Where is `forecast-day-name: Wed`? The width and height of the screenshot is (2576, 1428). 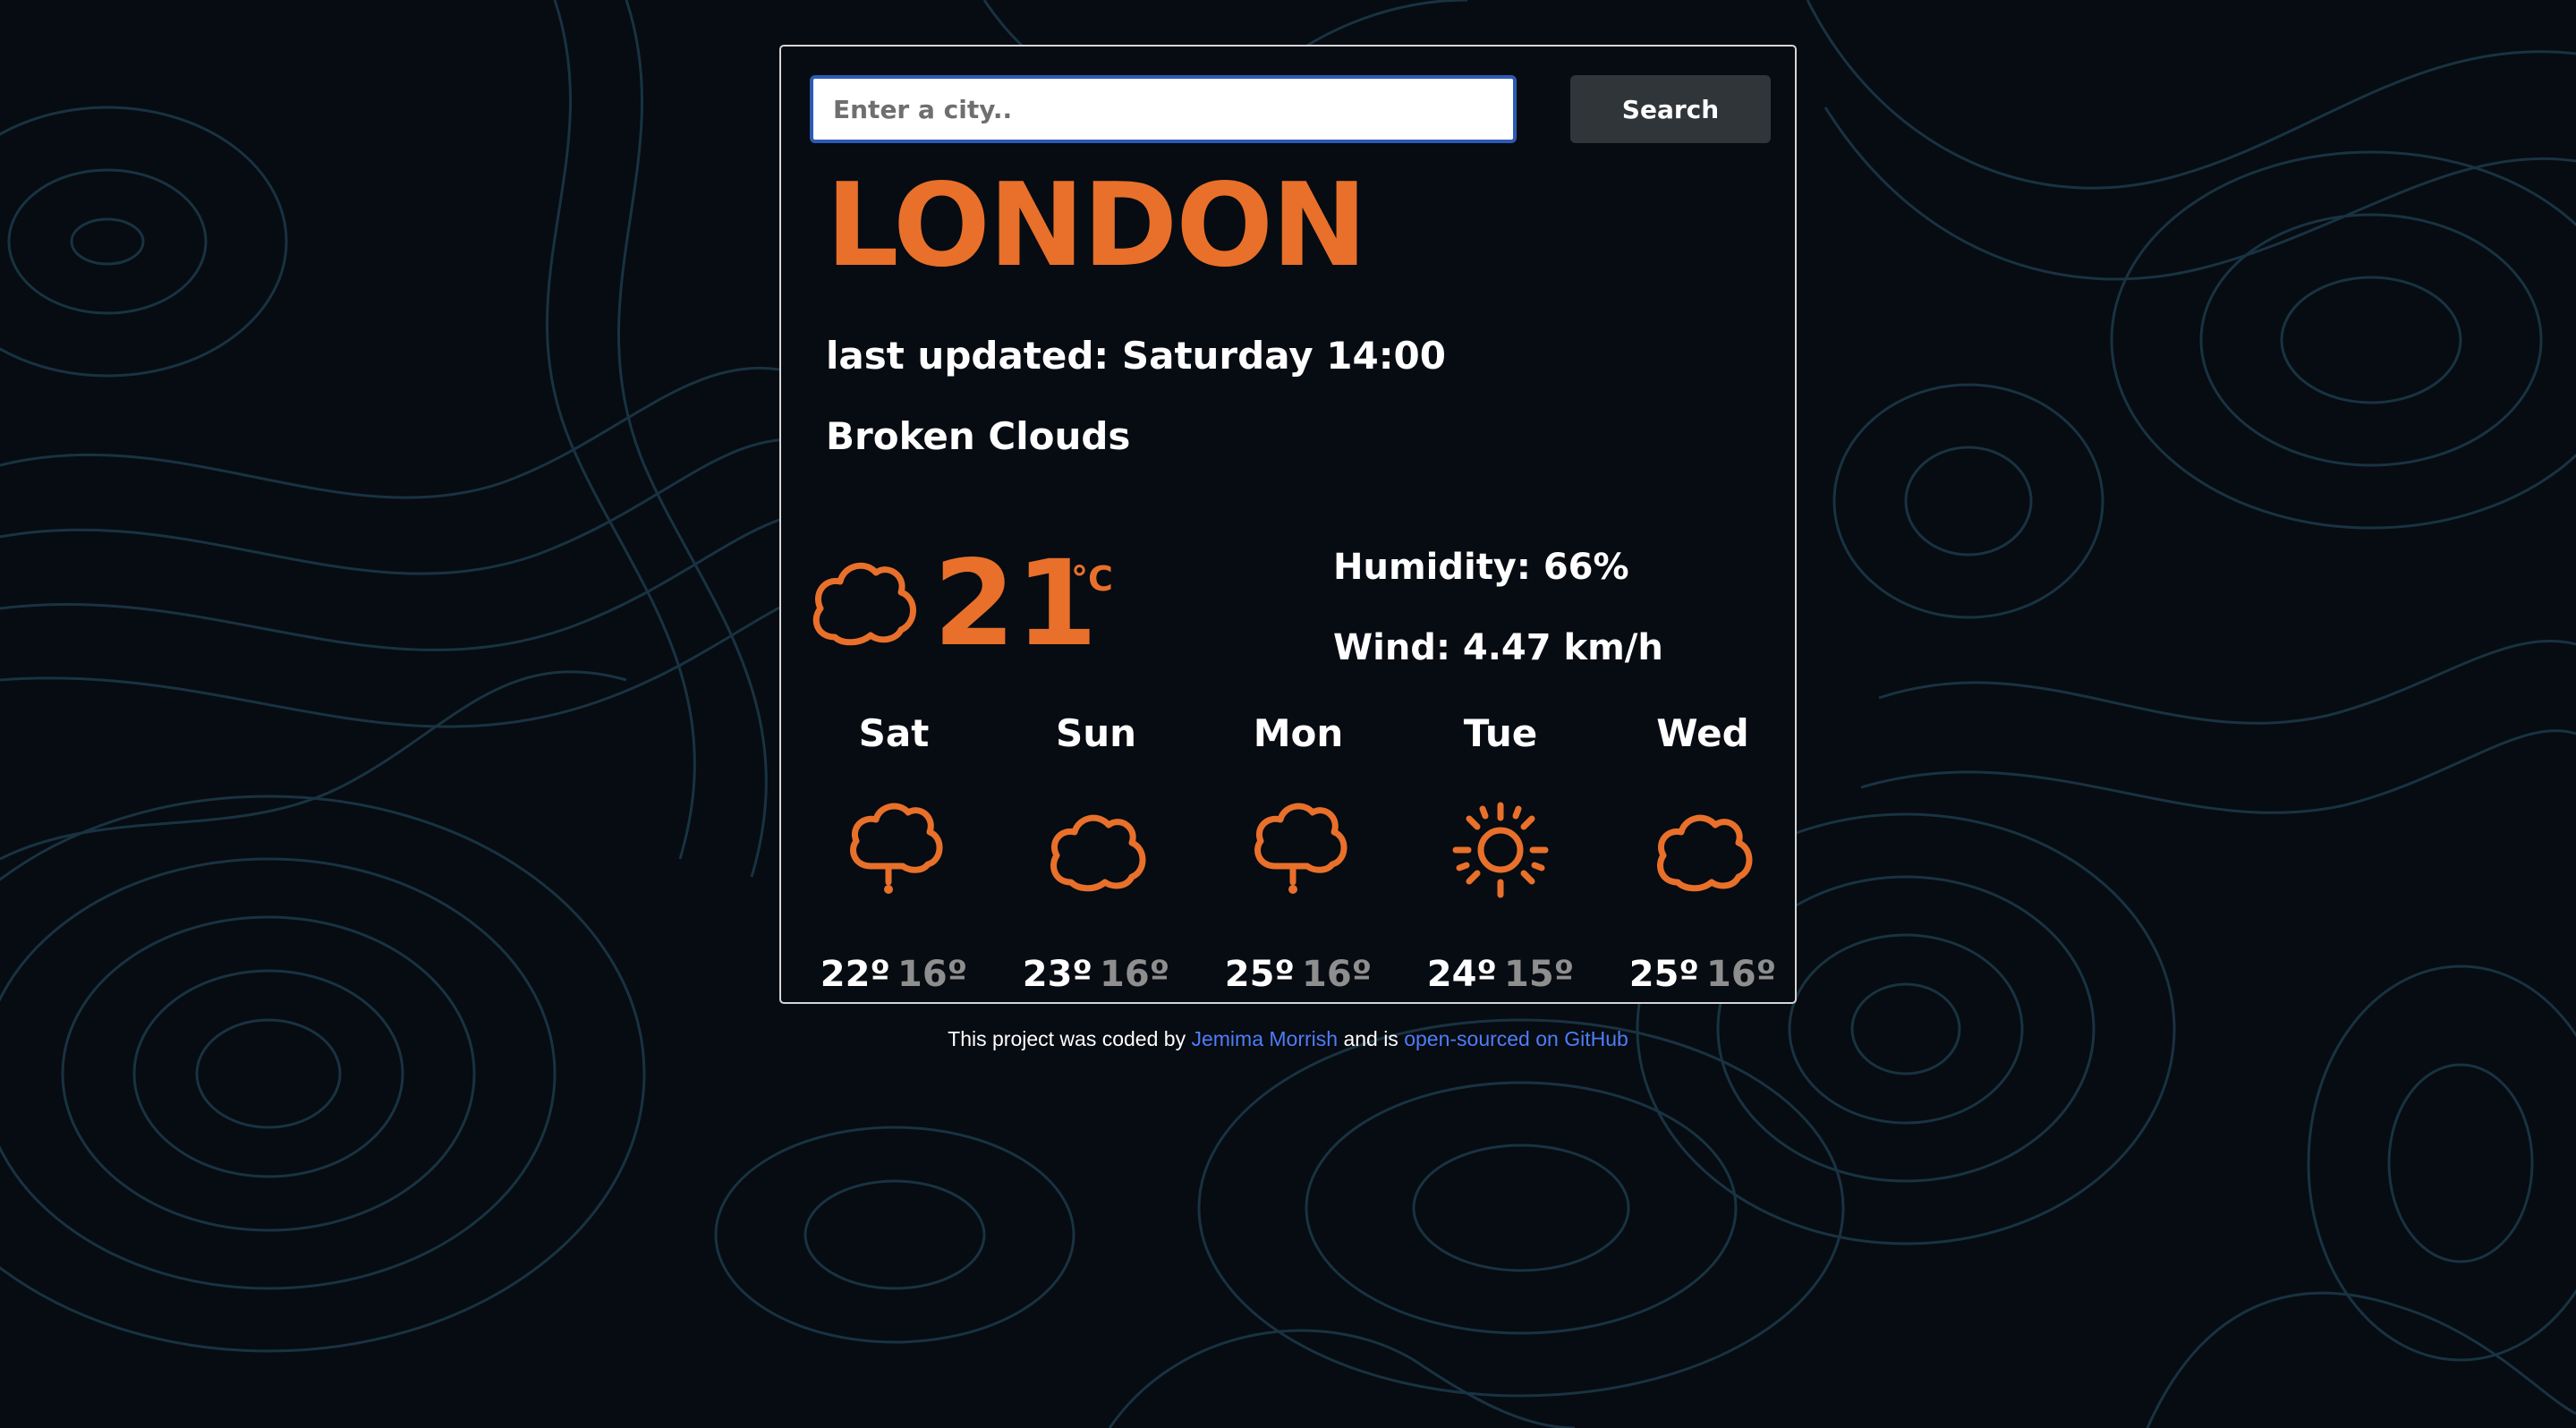
forecast-day-name: Wed is located at coordinates (1702, 733).